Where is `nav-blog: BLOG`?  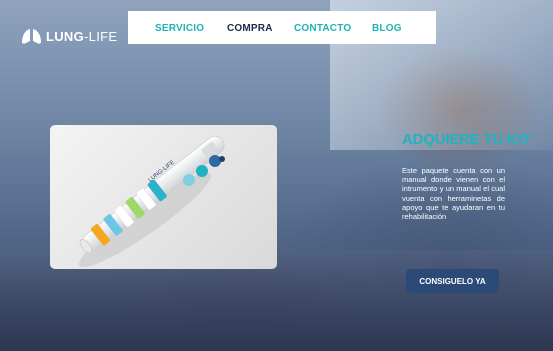 nav-blog: BLOG is located at coordinates (387, 28).